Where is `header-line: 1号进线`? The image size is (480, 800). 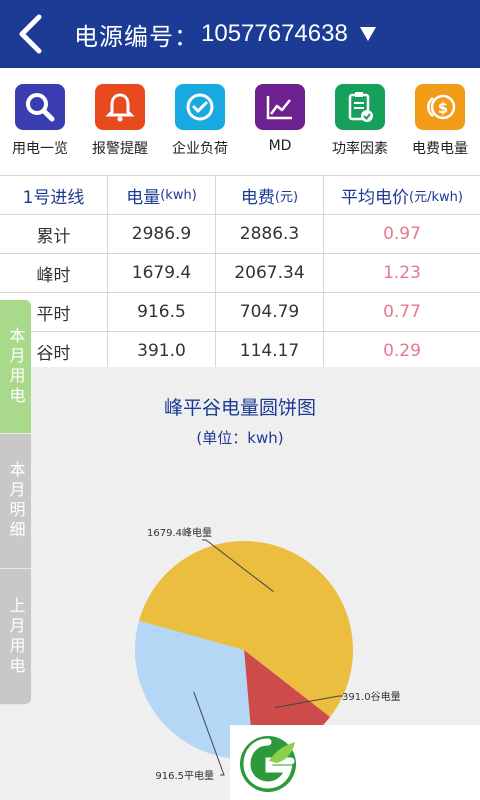 header-line: 1号进线 is located at coordinates (54, 195).